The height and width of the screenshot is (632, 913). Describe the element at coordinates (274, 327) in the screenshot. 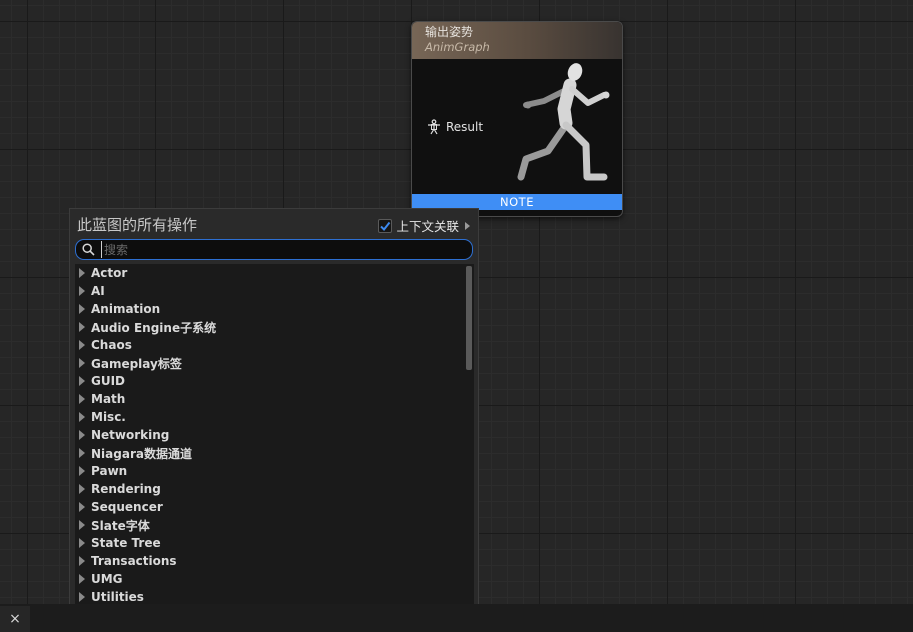

I see `category-item: Audio Engine子系统` at that location.